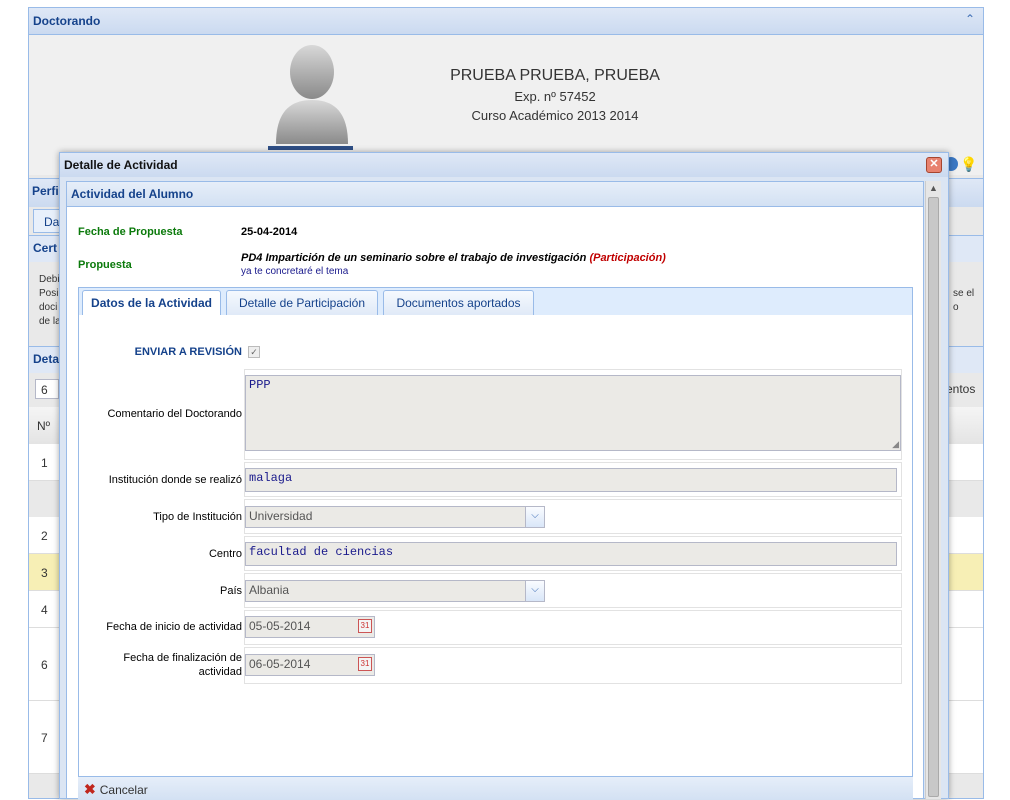 The image size is (1010, 800). What do you see at coordinates (495, 788) in the screenshot?
I see `dialog-footer` at bounding box center [495, 788].